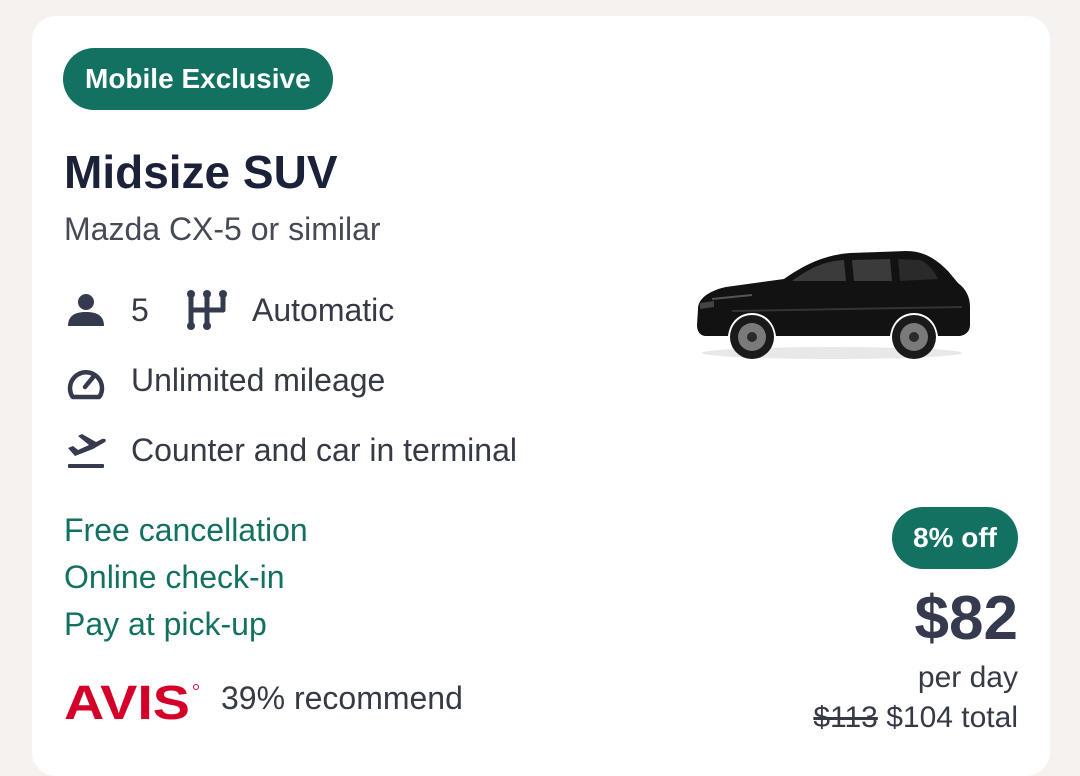 This screenshot has height=776, width=1080. I want to click on total-price-line: $113 $104 total, so click(915, 718).